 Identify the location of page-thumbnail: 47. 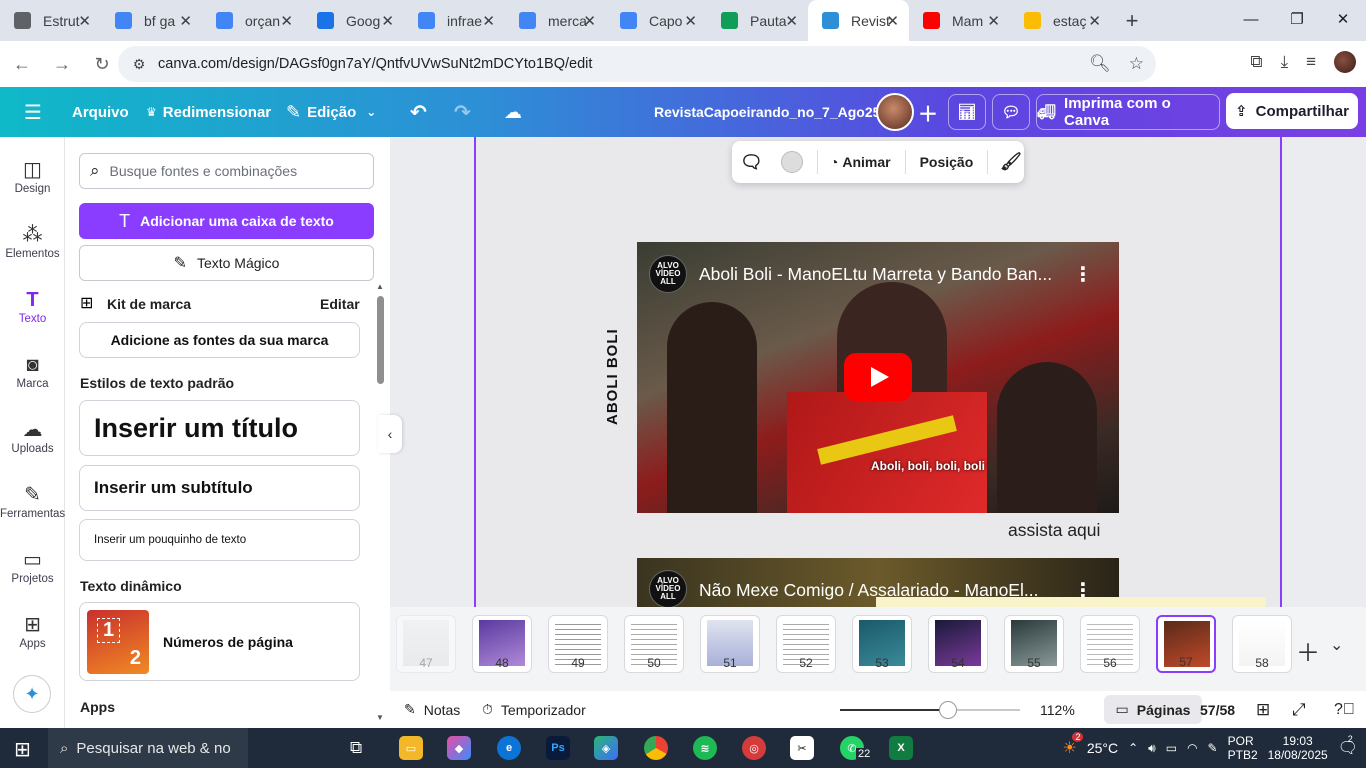
(426, 644).